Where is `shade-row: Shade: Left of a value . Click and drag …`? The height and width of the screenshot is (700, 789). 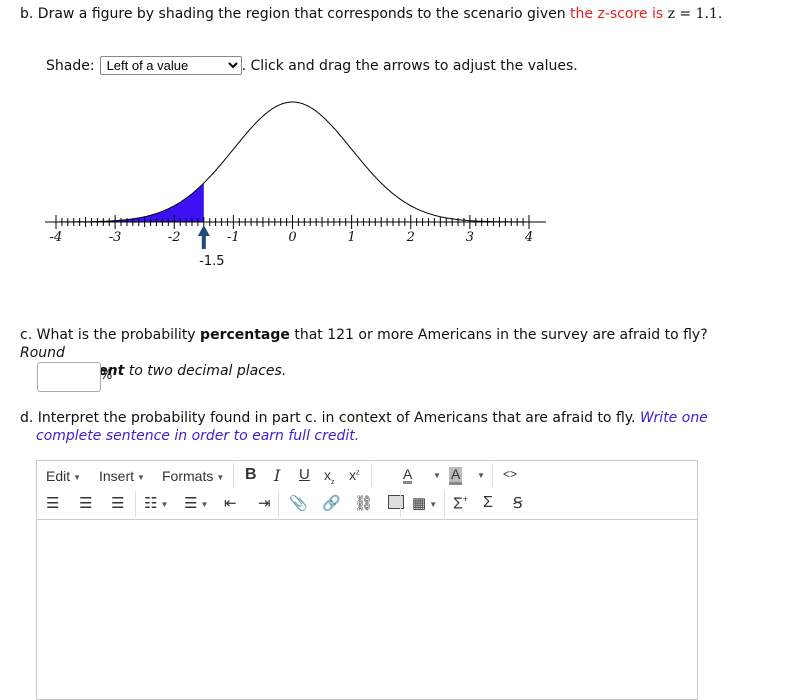 shade-row: Shade: Left of a value . Click and drag … is located at coordinates (312, 65).